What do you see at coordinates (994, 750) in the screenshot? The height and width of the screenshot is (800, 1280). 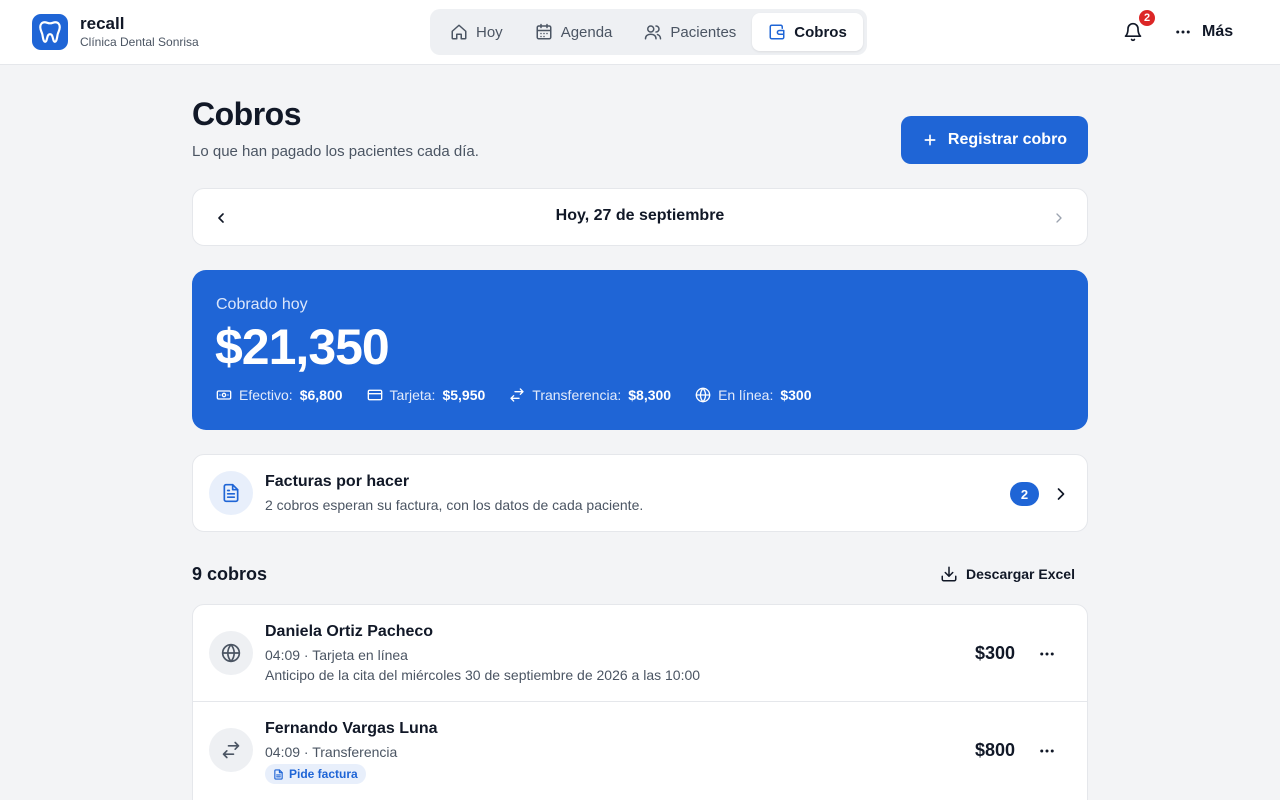 I see `payment-amount: $800` at bounding box center [994, 750].